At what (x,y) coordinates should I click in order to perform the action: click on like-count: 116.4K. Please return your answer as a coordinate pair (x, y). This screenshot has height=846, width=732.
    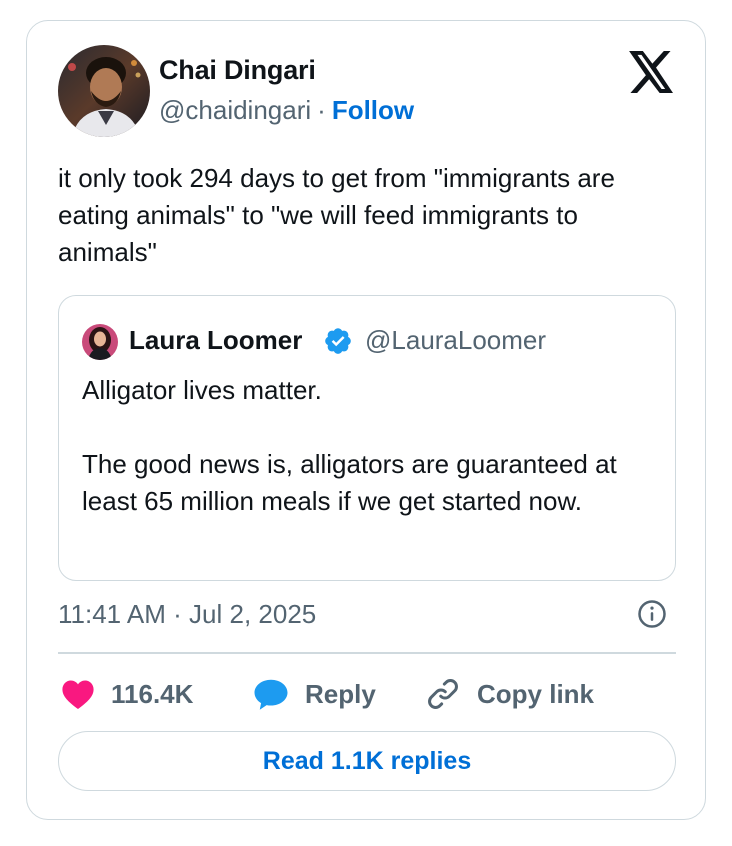
    Looking at the image, I should click on (152, 693).